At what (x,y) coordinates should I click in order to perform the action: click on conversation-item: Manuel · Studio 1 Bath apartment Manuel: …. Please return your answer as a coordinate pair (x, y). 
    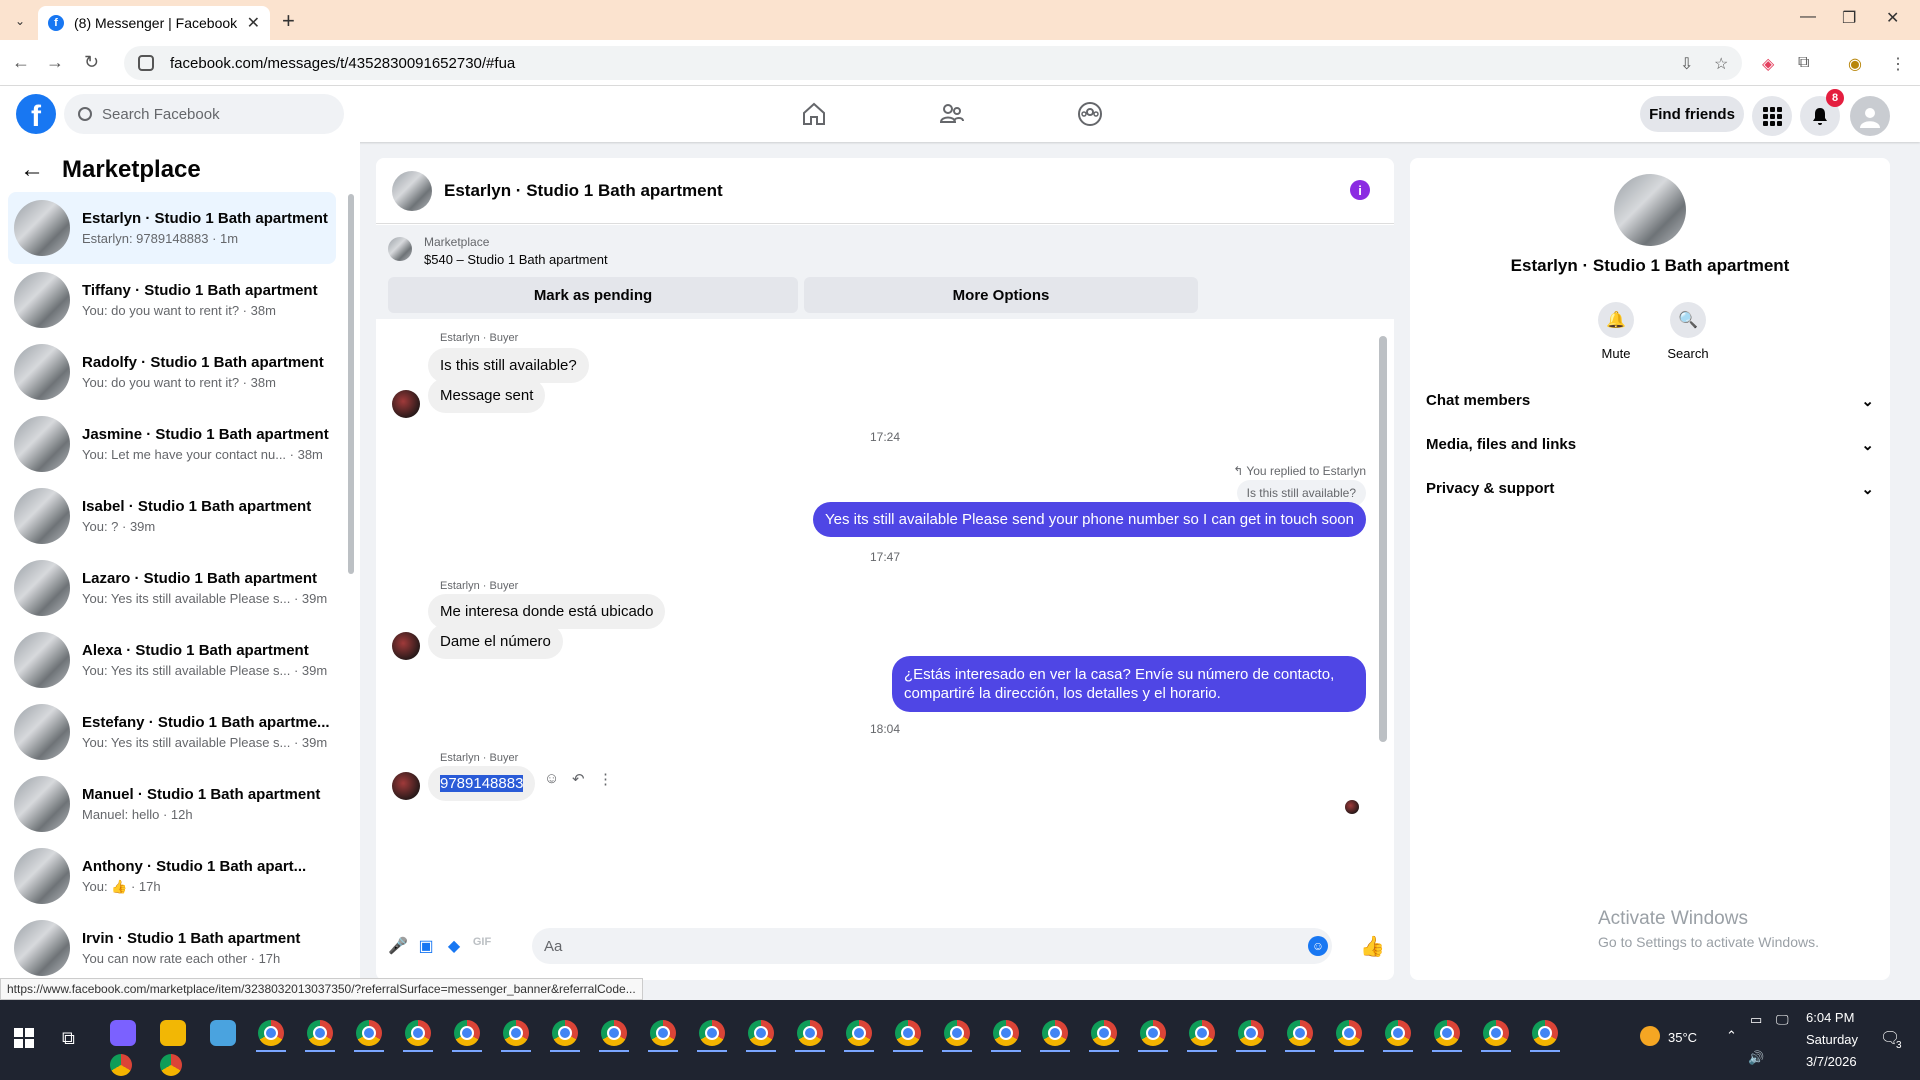
    Looking at the image, I should click on (172, 804).